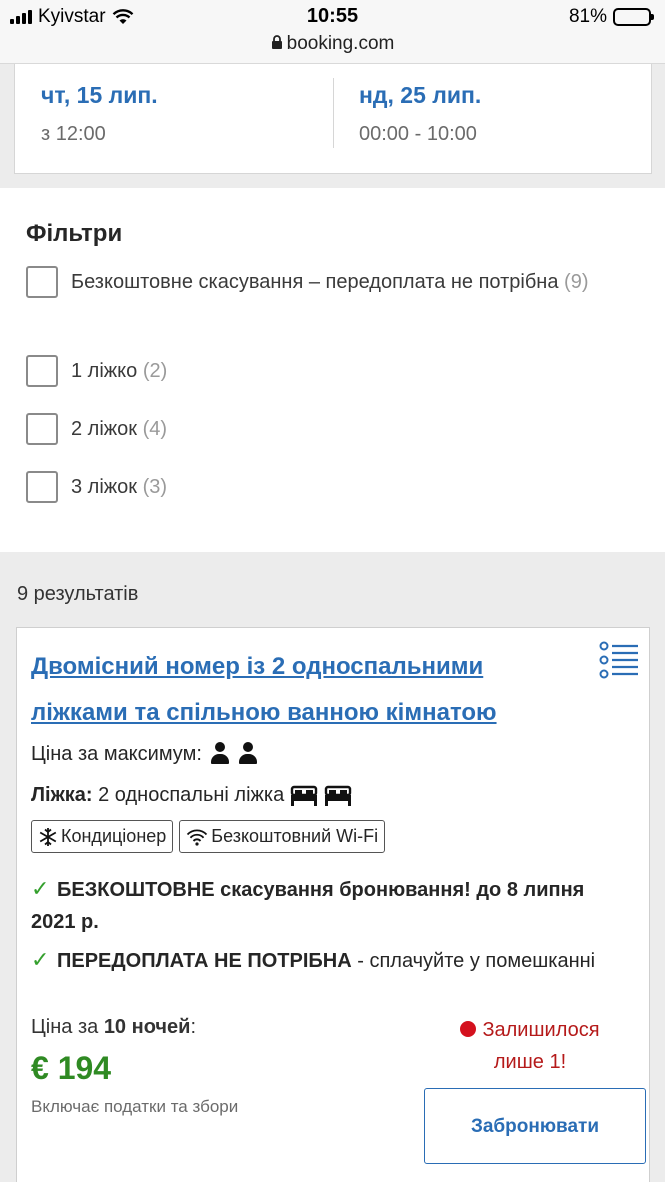  Describe the element at coordinates (418, 134) in the screenshot. I see `checkout-time: 00:00 - 10:00` at that location.